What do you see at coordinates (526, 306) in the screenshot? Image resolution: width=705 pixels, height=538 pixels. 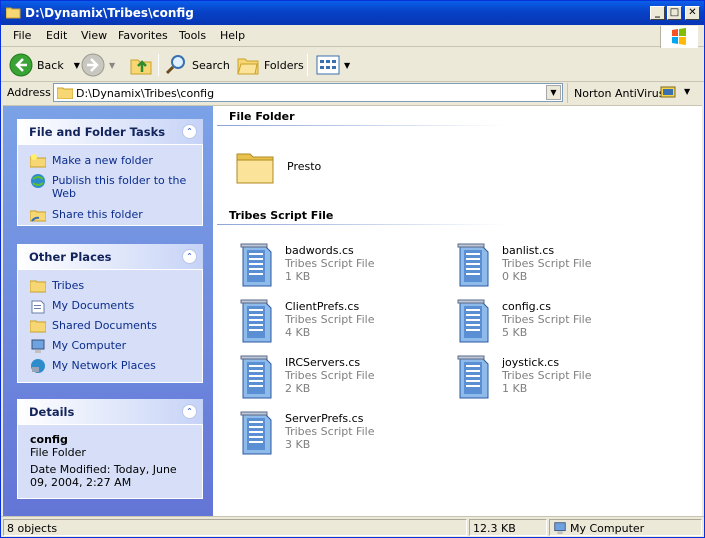 I see `file-name: config.cs` at bounding box center [526, 306].